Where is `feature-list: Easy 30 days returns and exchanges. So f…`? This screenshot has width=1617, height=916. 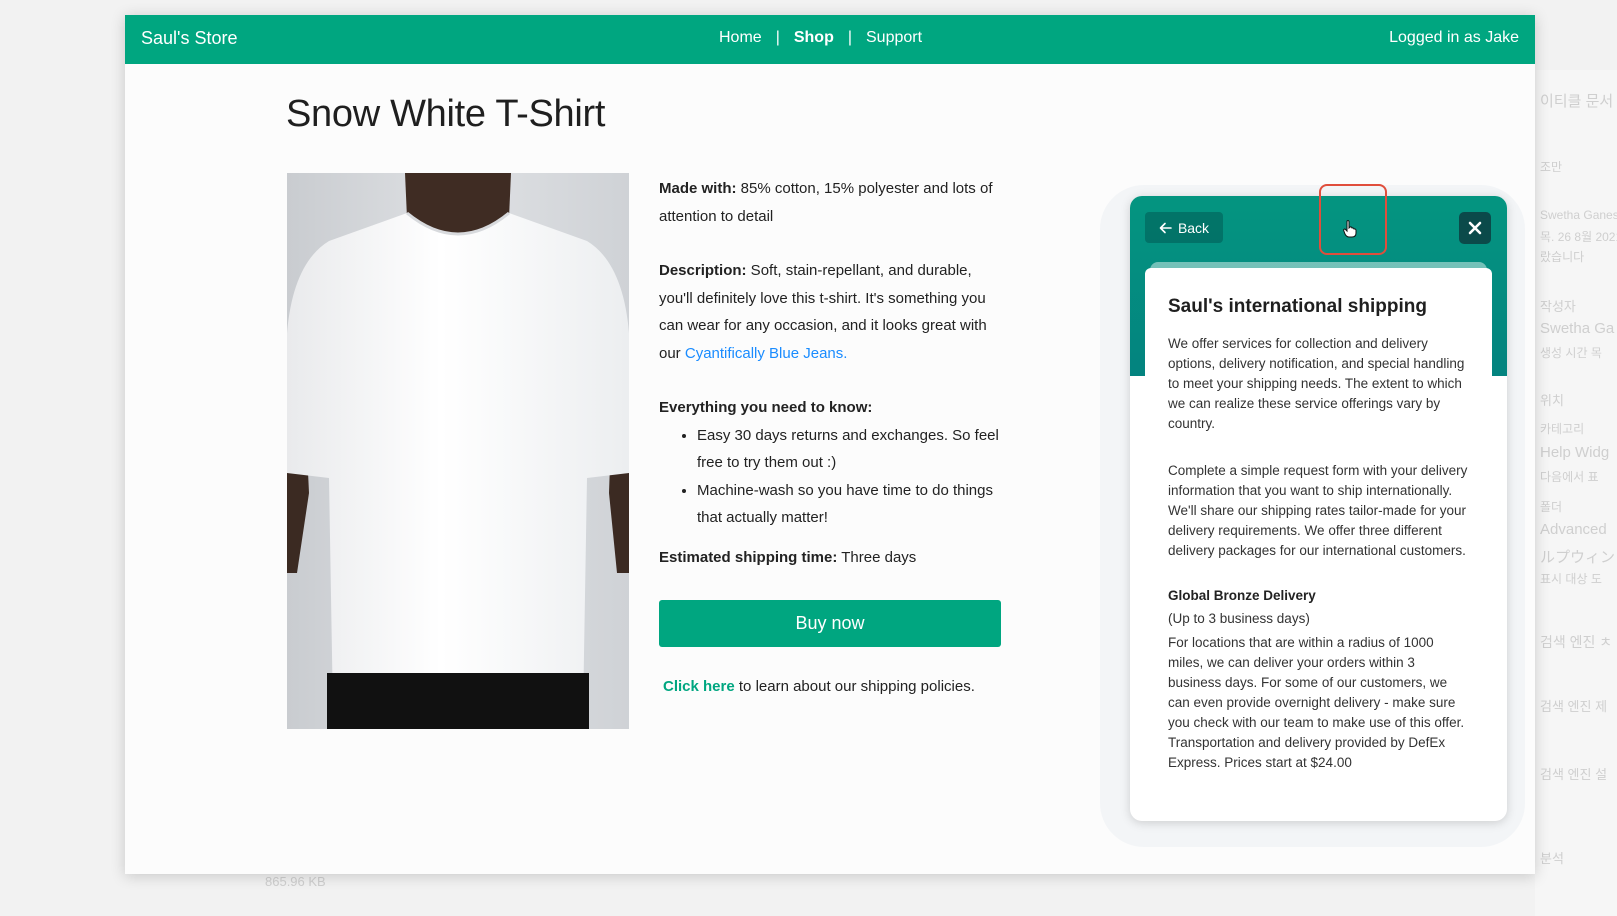 feature-list: Easy 30 days returns and exchanges. So f… is located at coordinates (831, 477).